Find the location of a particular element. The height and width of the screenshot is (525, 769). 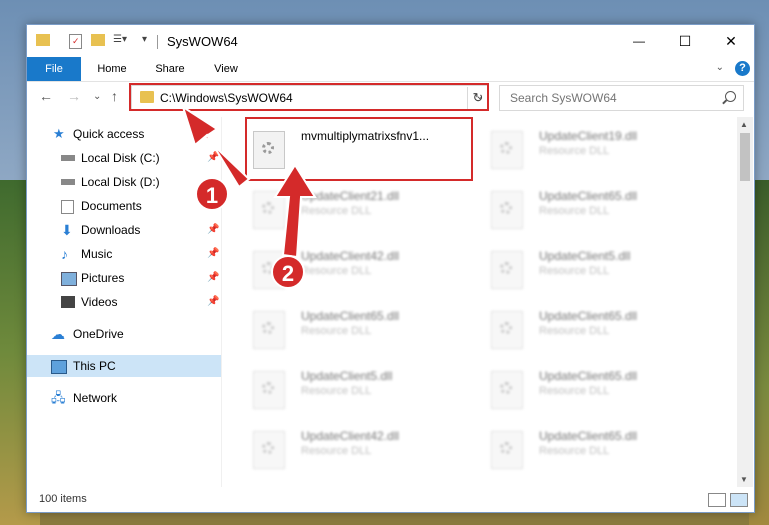

nav-item-quick-access: ★ Quick access is located at coordinates (124, 134).